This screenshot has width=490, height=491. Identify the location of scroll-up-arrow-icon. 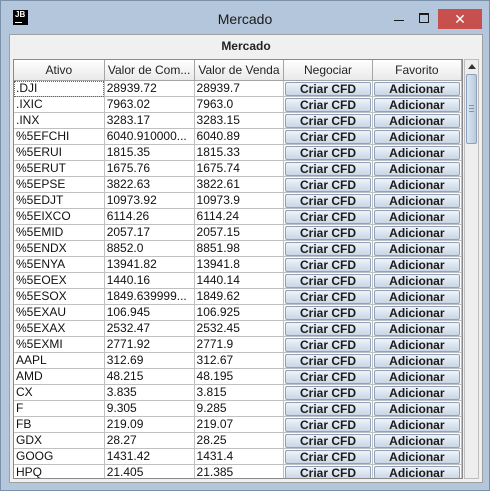
(472, 66).